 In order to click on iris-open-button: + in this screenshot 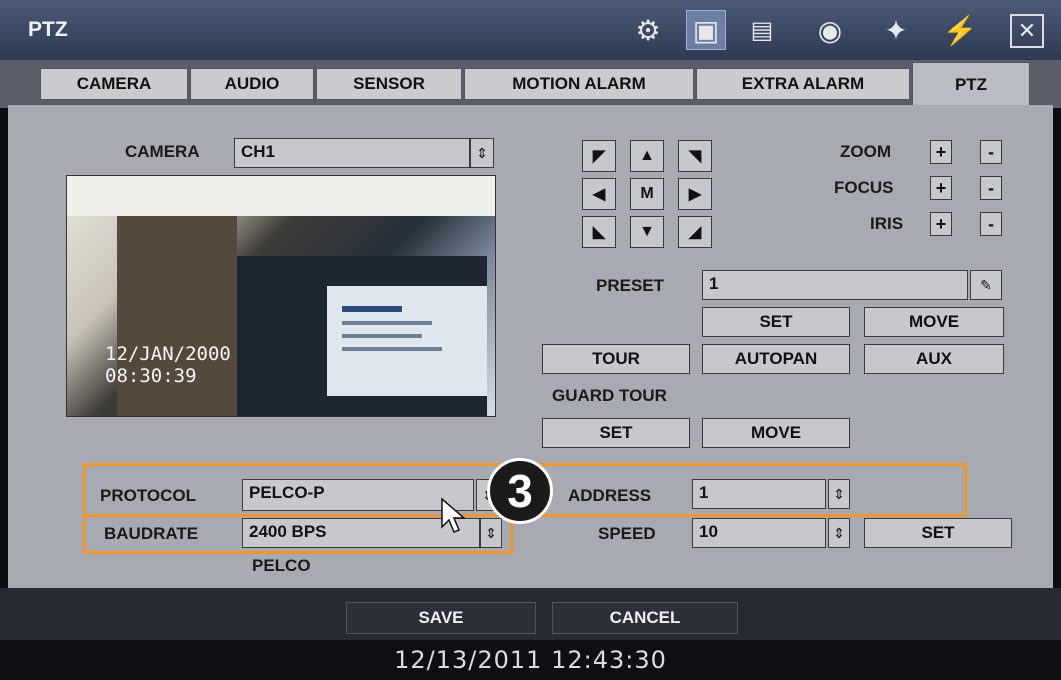, I will do `click(941, 224)`.